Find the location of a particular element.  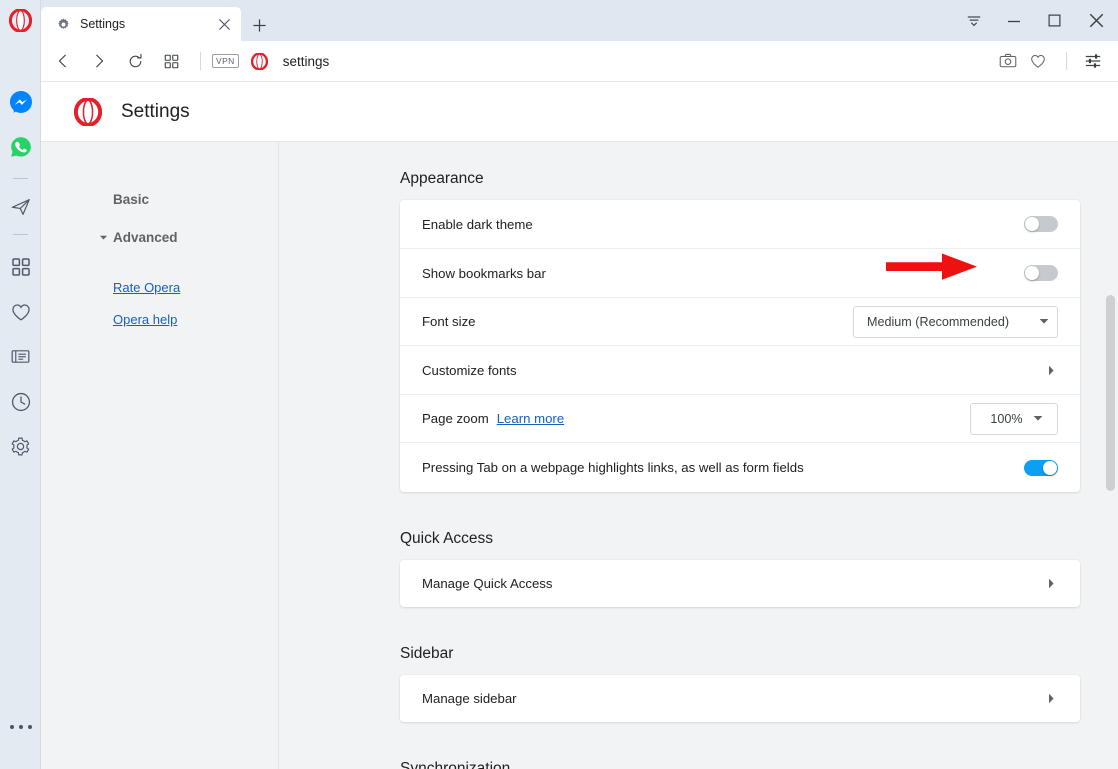

row-enable-dark-theme: Enable dark theme is located at coordinates (740, 224).